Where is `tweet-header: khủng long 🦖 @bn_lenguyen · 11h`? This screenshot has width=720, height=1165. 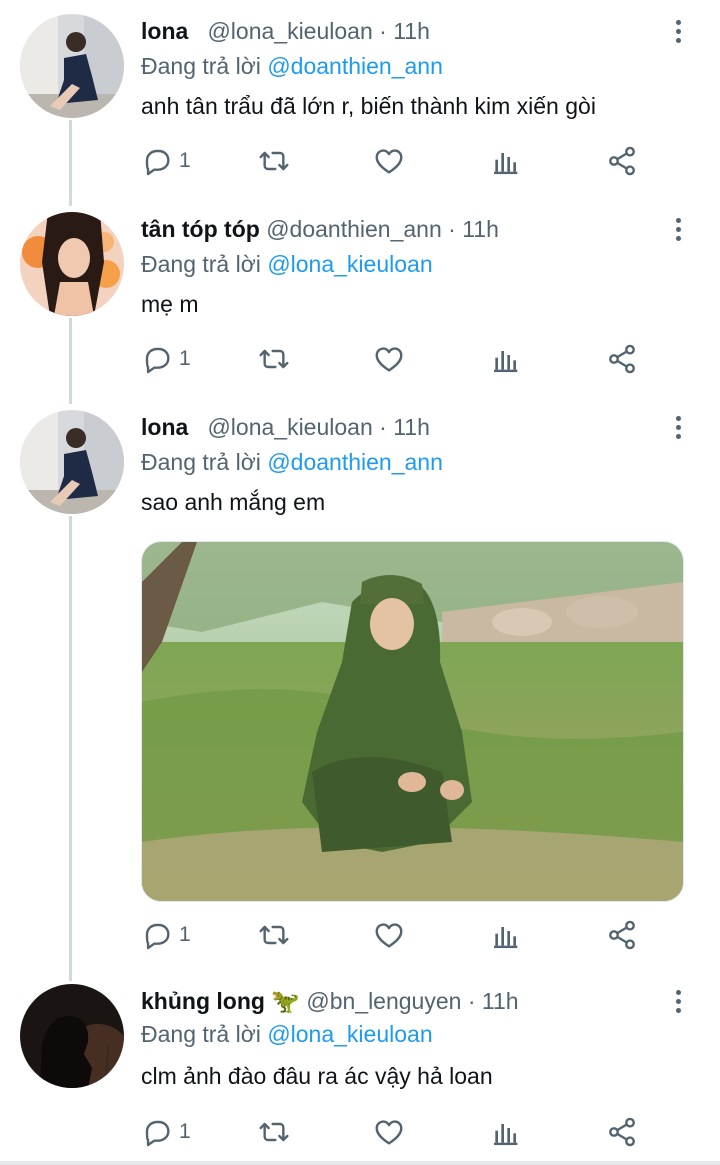 tweet-header: khủng long 🦖 @bn_lenguyen · 11h is located at coordinates (330, 1001).